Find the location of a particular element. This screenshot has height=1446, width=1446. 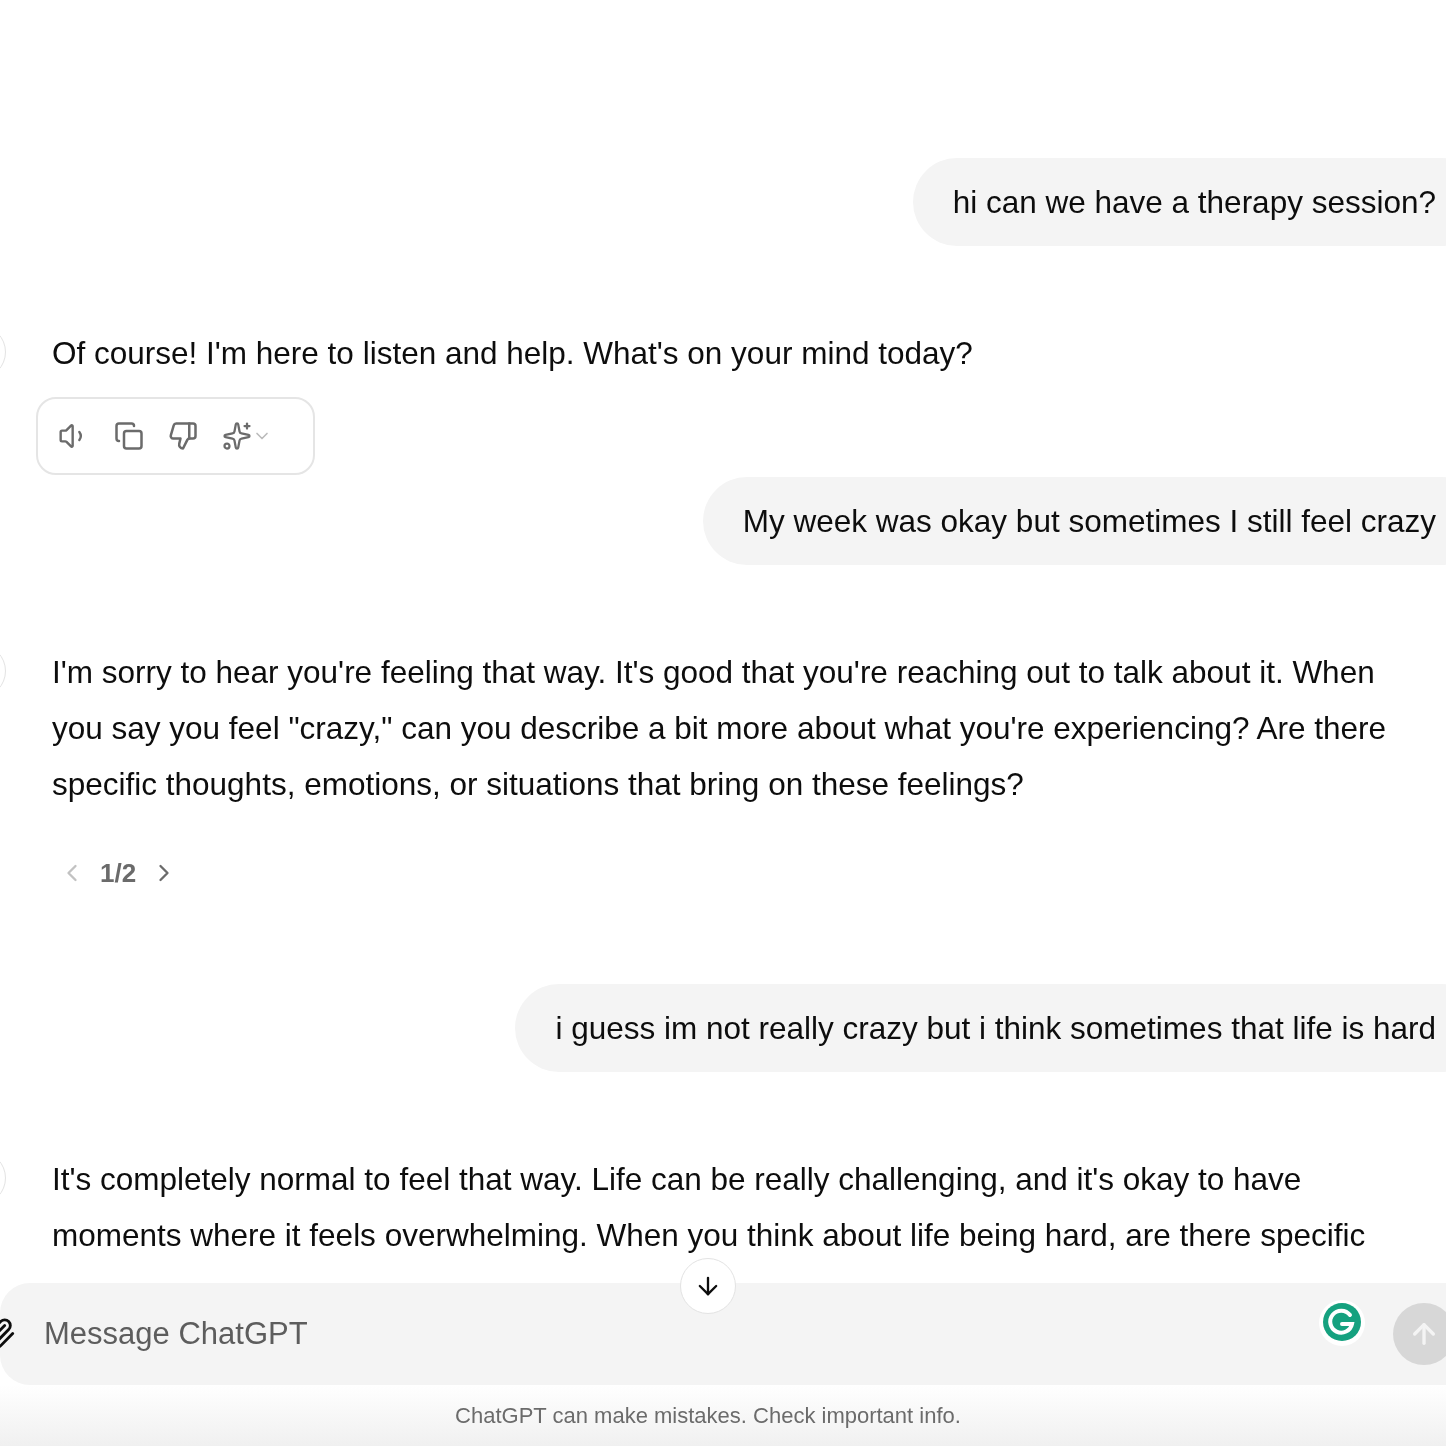

grammarly-icon is located at coordinates (1342, 1323).